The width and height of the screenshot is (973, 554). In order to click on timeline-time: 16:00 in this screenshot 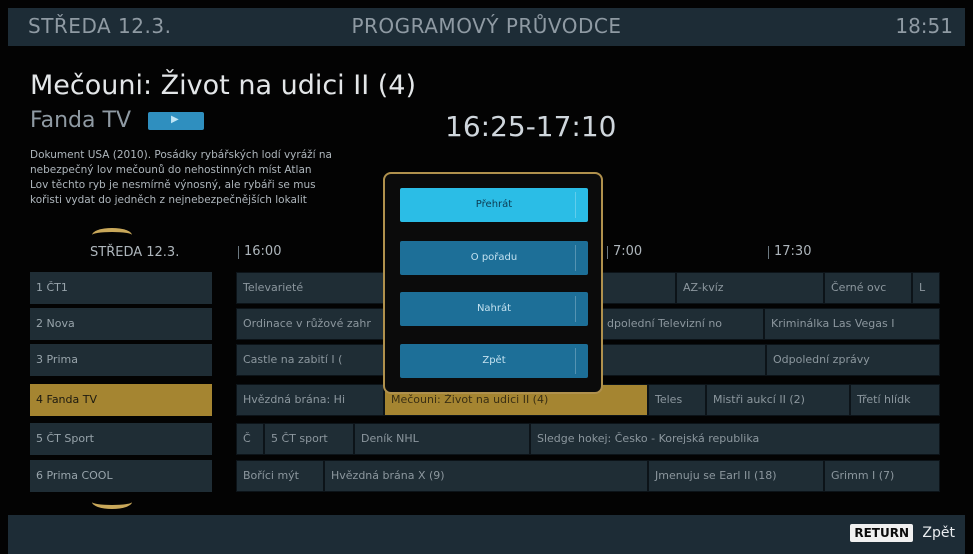, I will do `click(259, 251)`.